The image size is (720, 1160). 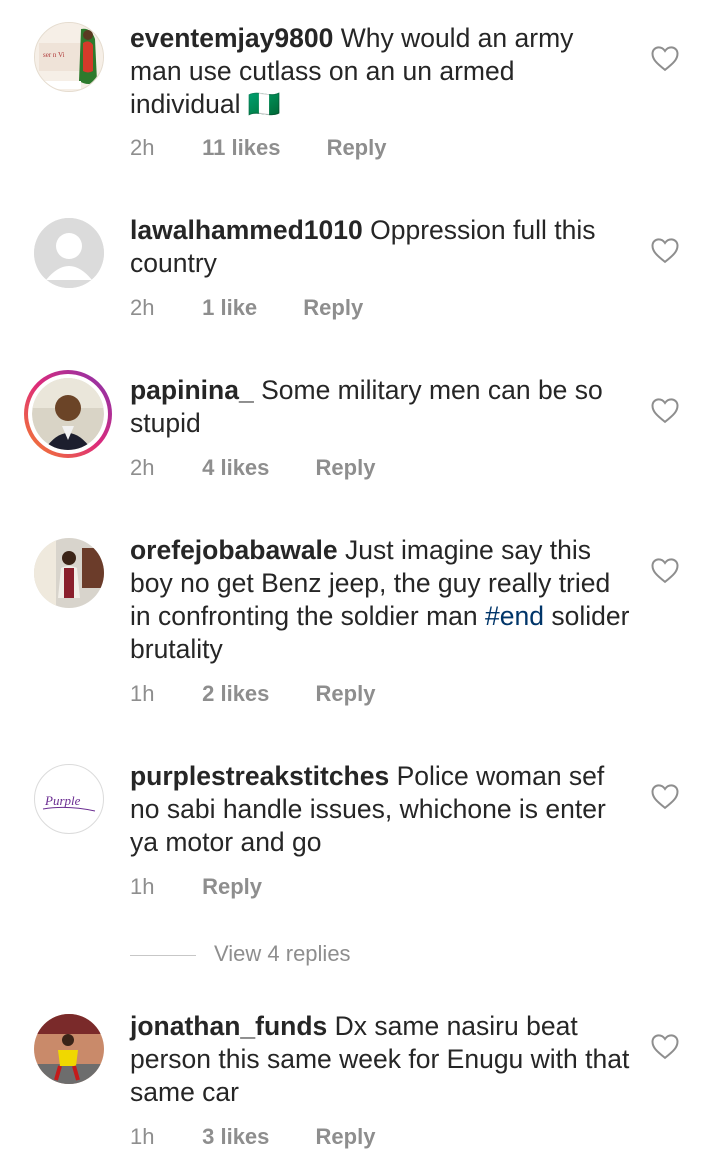 I want to click on svg-text: ser n Vi, so click(x=54, y=55).